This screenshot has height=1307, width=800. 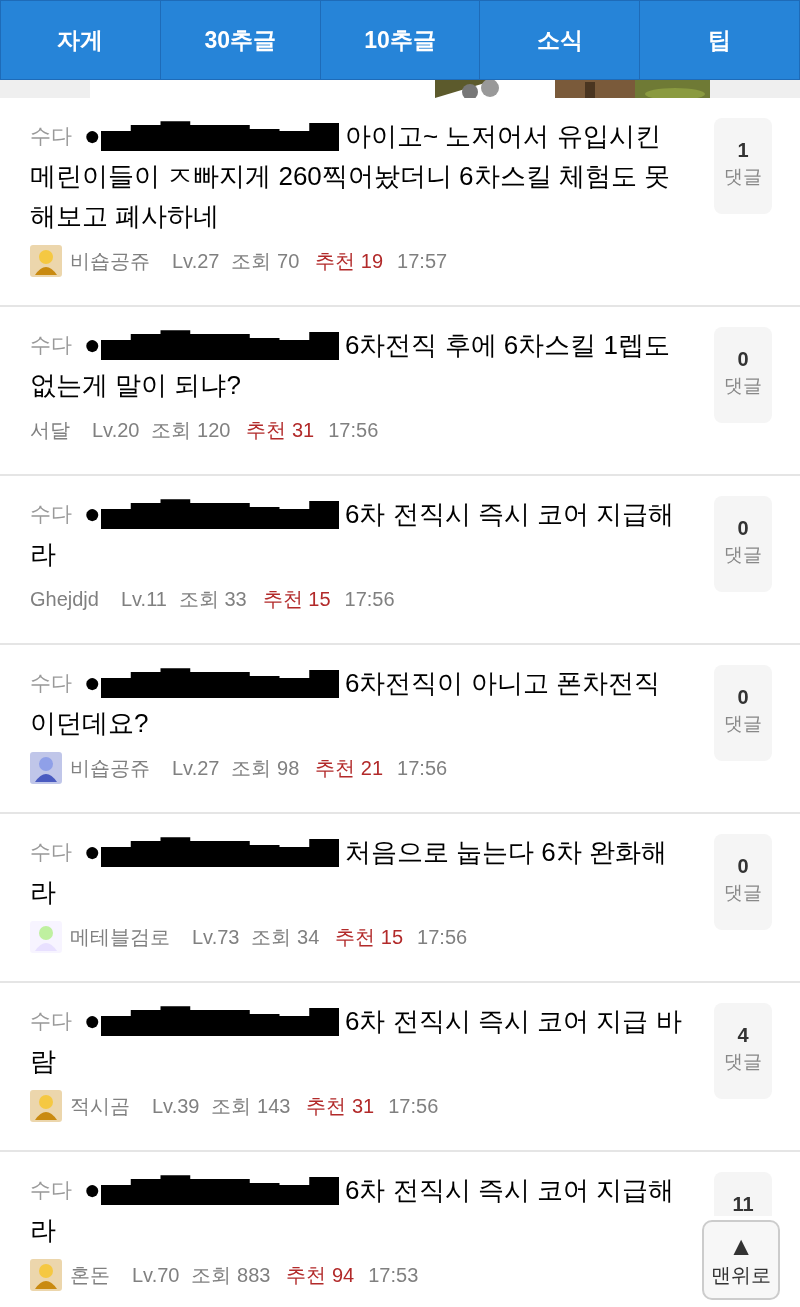 I want to click on like-count: 추천 19, so click(x=349, y=261).